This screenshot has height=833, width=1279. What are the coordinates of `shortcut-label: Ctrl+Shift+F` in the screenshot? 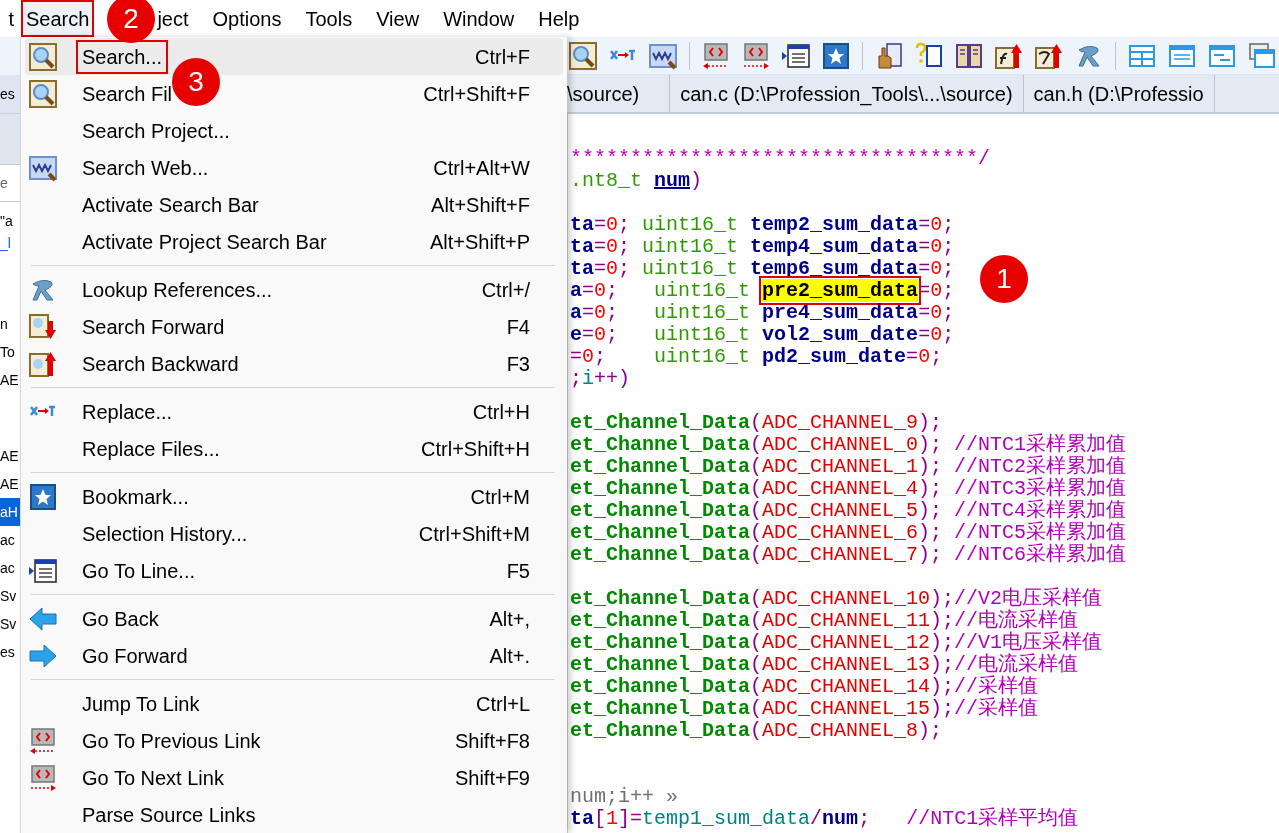 It's located at (476, 94).